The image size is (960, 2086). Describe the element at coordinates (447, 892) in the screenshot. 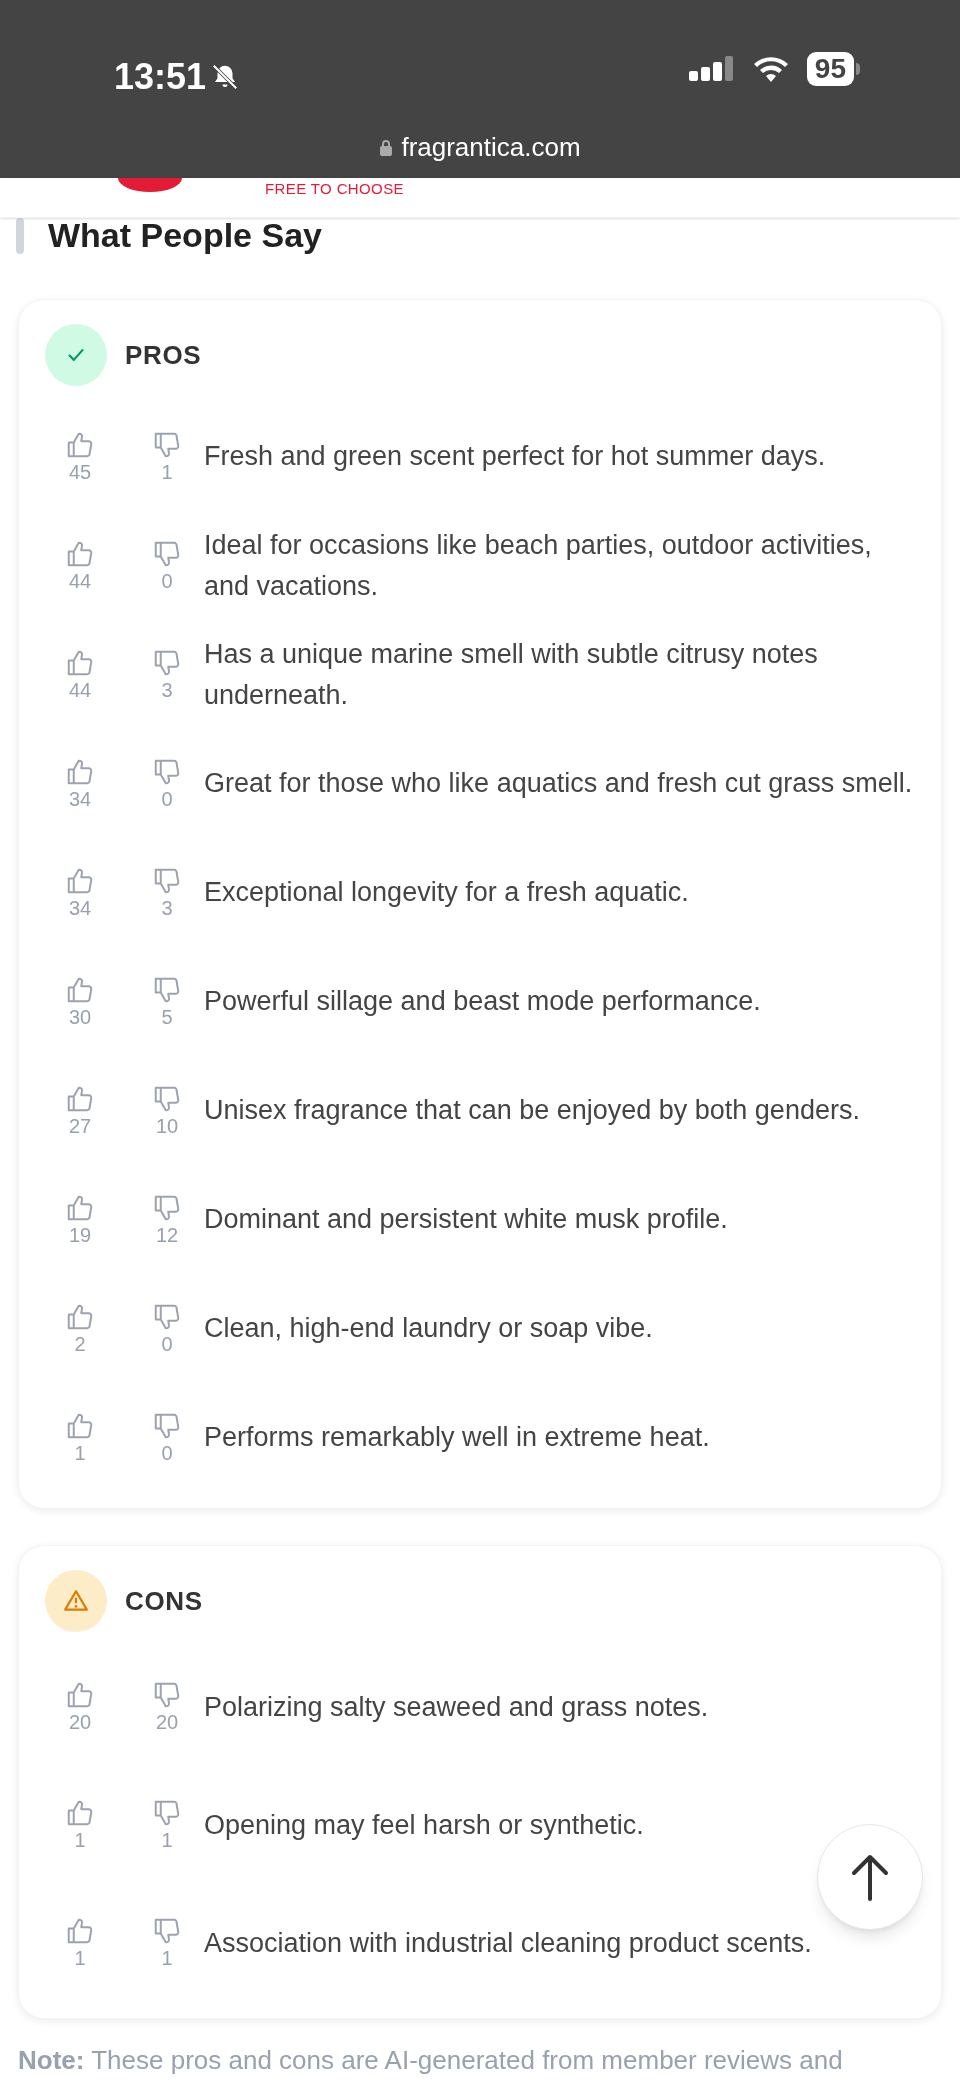

I see `review-point: Exceptional longevity for a fresh aquatic.` at that location.